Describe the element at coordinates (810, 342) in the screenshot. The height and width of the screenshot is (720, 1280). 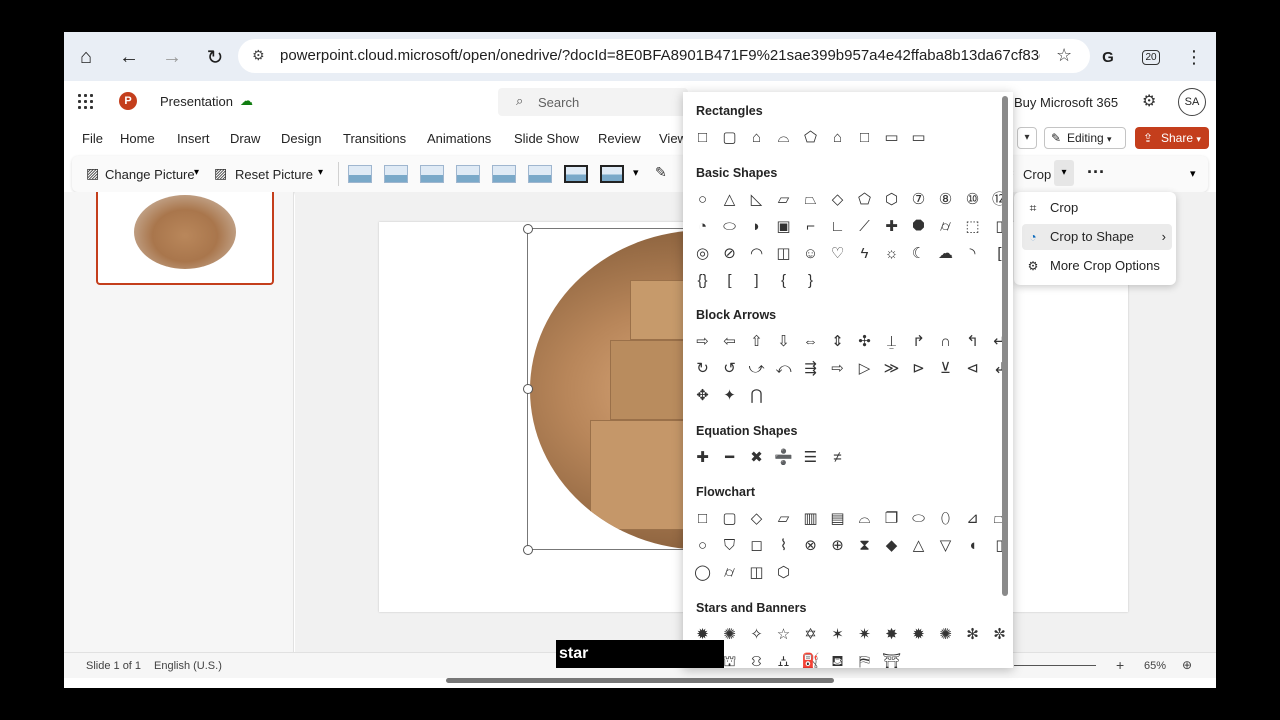
I see `shape-option: ⇔` at that location.